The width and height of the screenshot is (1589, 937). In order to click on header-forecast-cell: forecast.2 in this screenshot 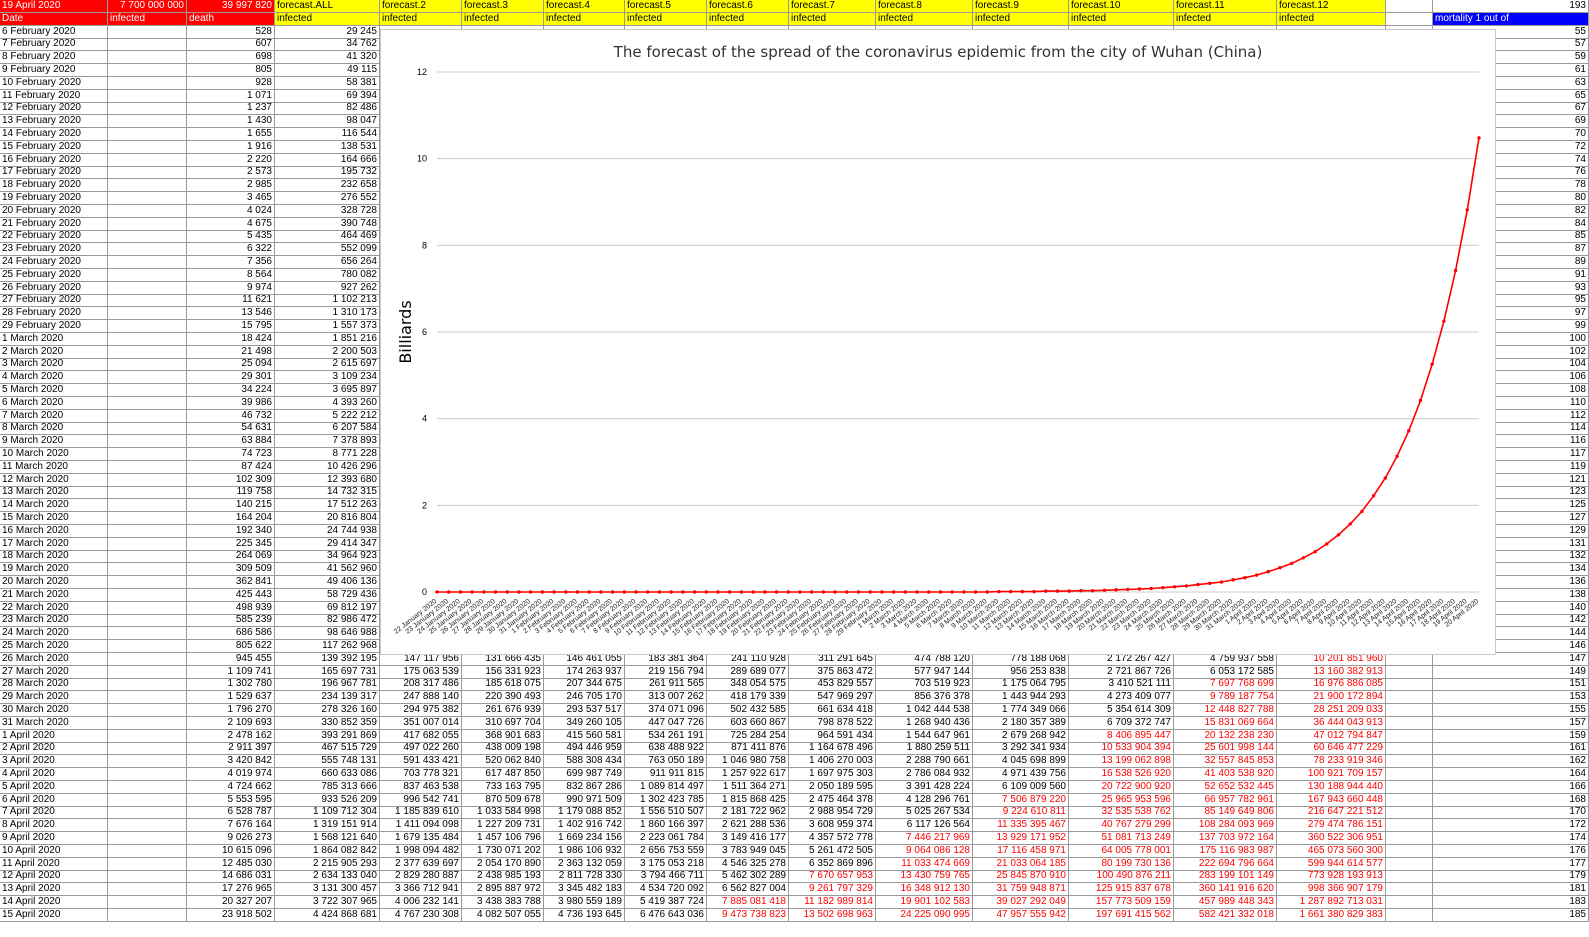, I will do `click(421, 6)`.